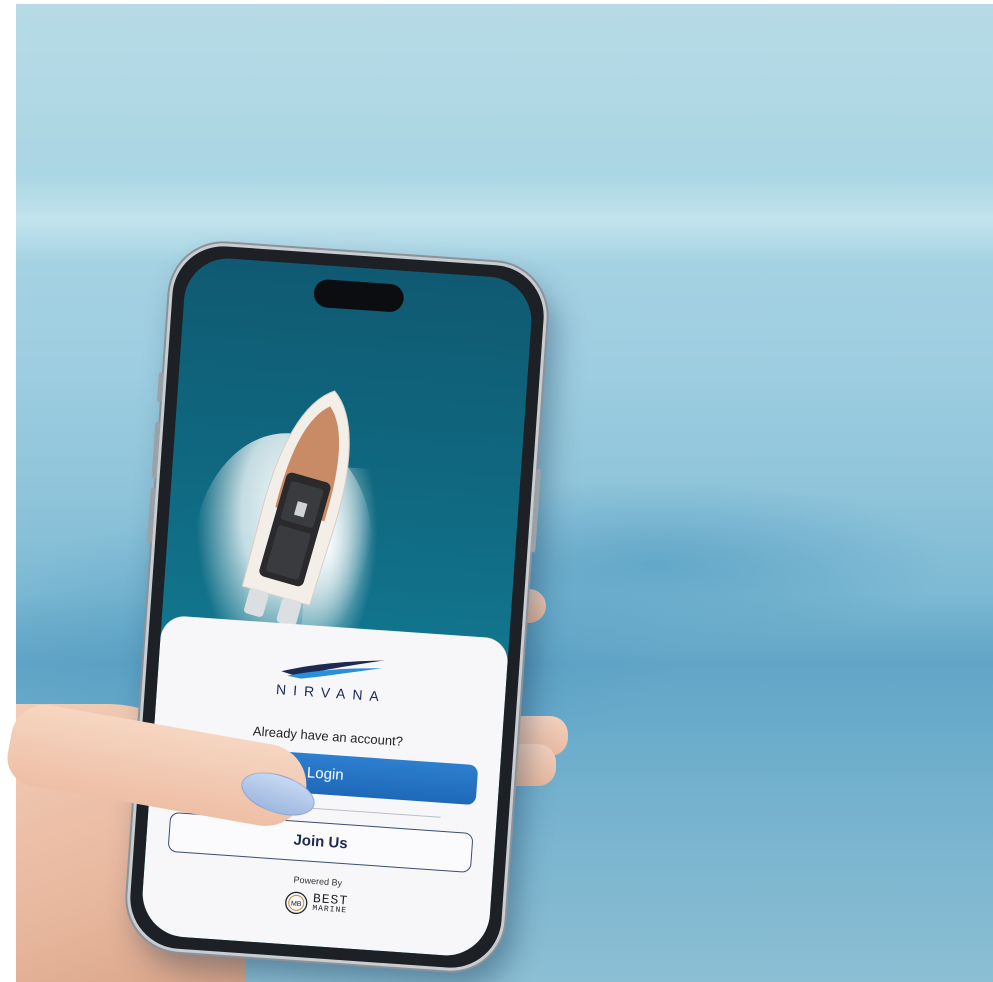 The image size is (993, 982). Describe the element at coordinates (329, 910) in the screenshot. I see `partner-name-line2: MARINE` at that location.